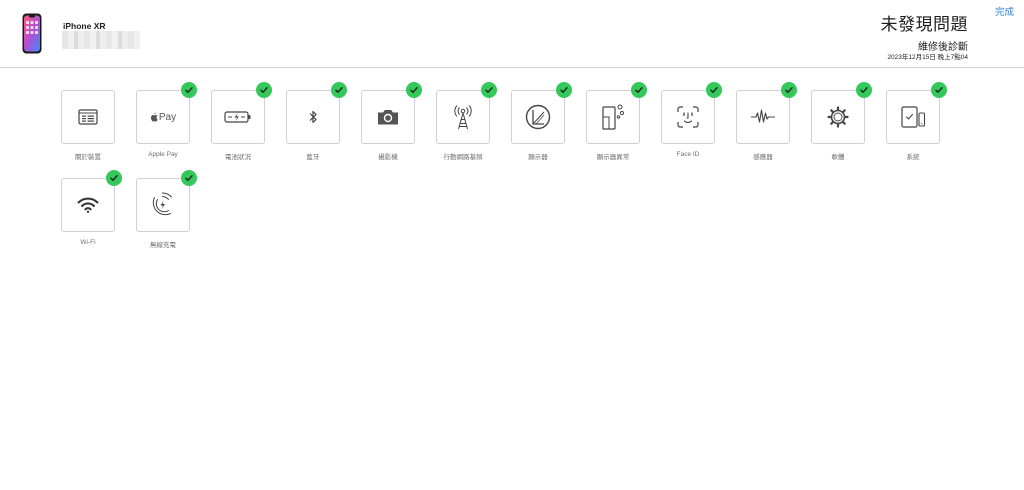 Image resolution: width=1024 pixels, height=490 pixels. I want to click on battery-button, so click(238, 117).